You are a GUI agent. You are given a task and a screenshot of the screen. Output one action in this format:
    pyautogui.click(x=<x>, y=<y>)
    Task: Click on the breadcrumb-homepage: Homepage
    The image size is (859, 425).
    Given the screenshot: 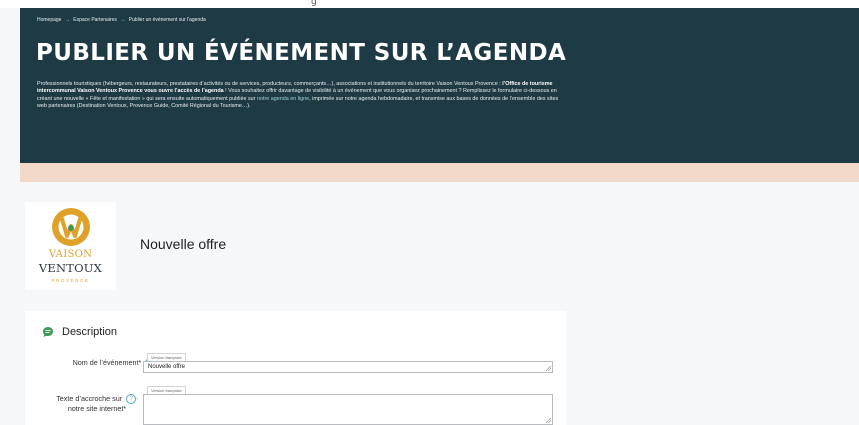 What is the action you would take?
    pyautogui.click(x=49, y=20)
    